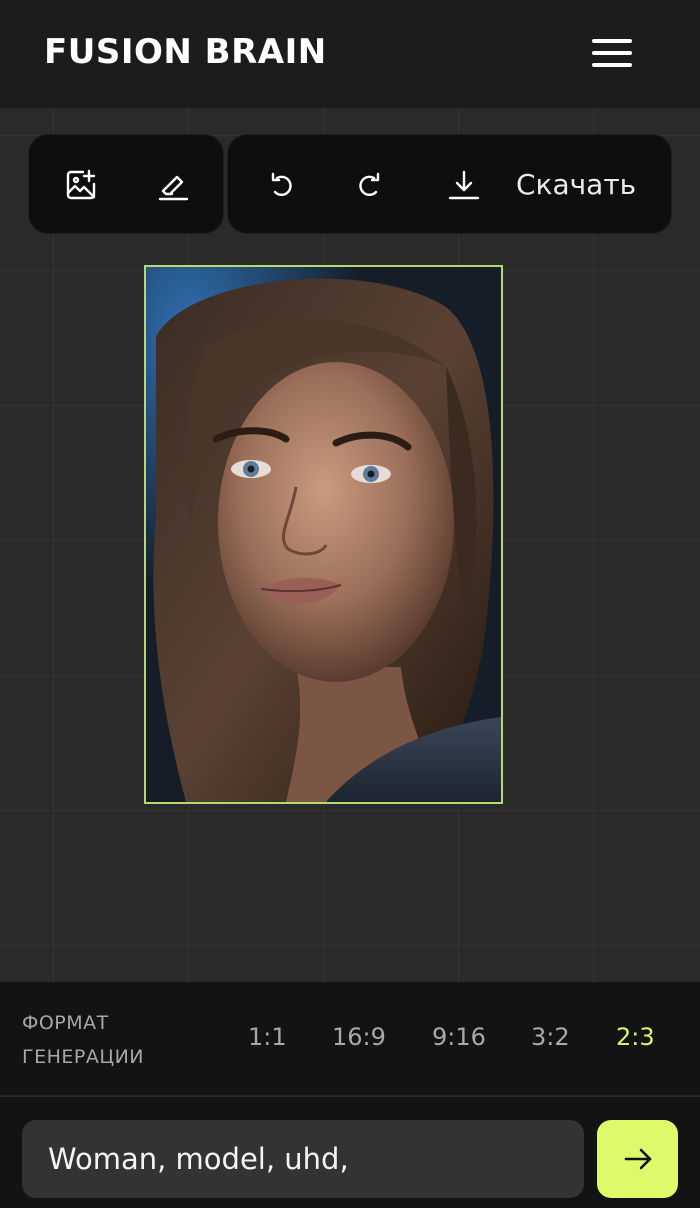 This screenshot has width=700, height=1208. Describe the element at coordinates (83, 1057) in the screenshot. I see `format-label-line2: ГЕНЕРАЦИИ` at that location.